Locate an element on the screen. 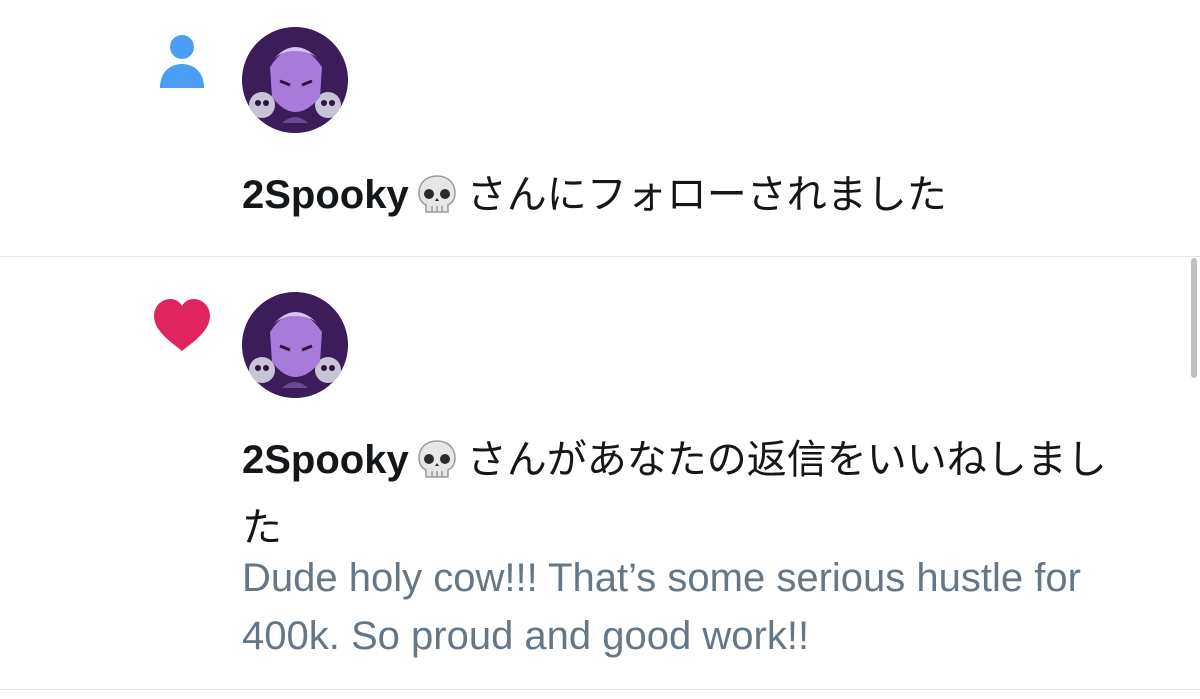  notification-message: 2Spooky さんがあなたの返信をいいねしました is located at coordinates (692, 494).